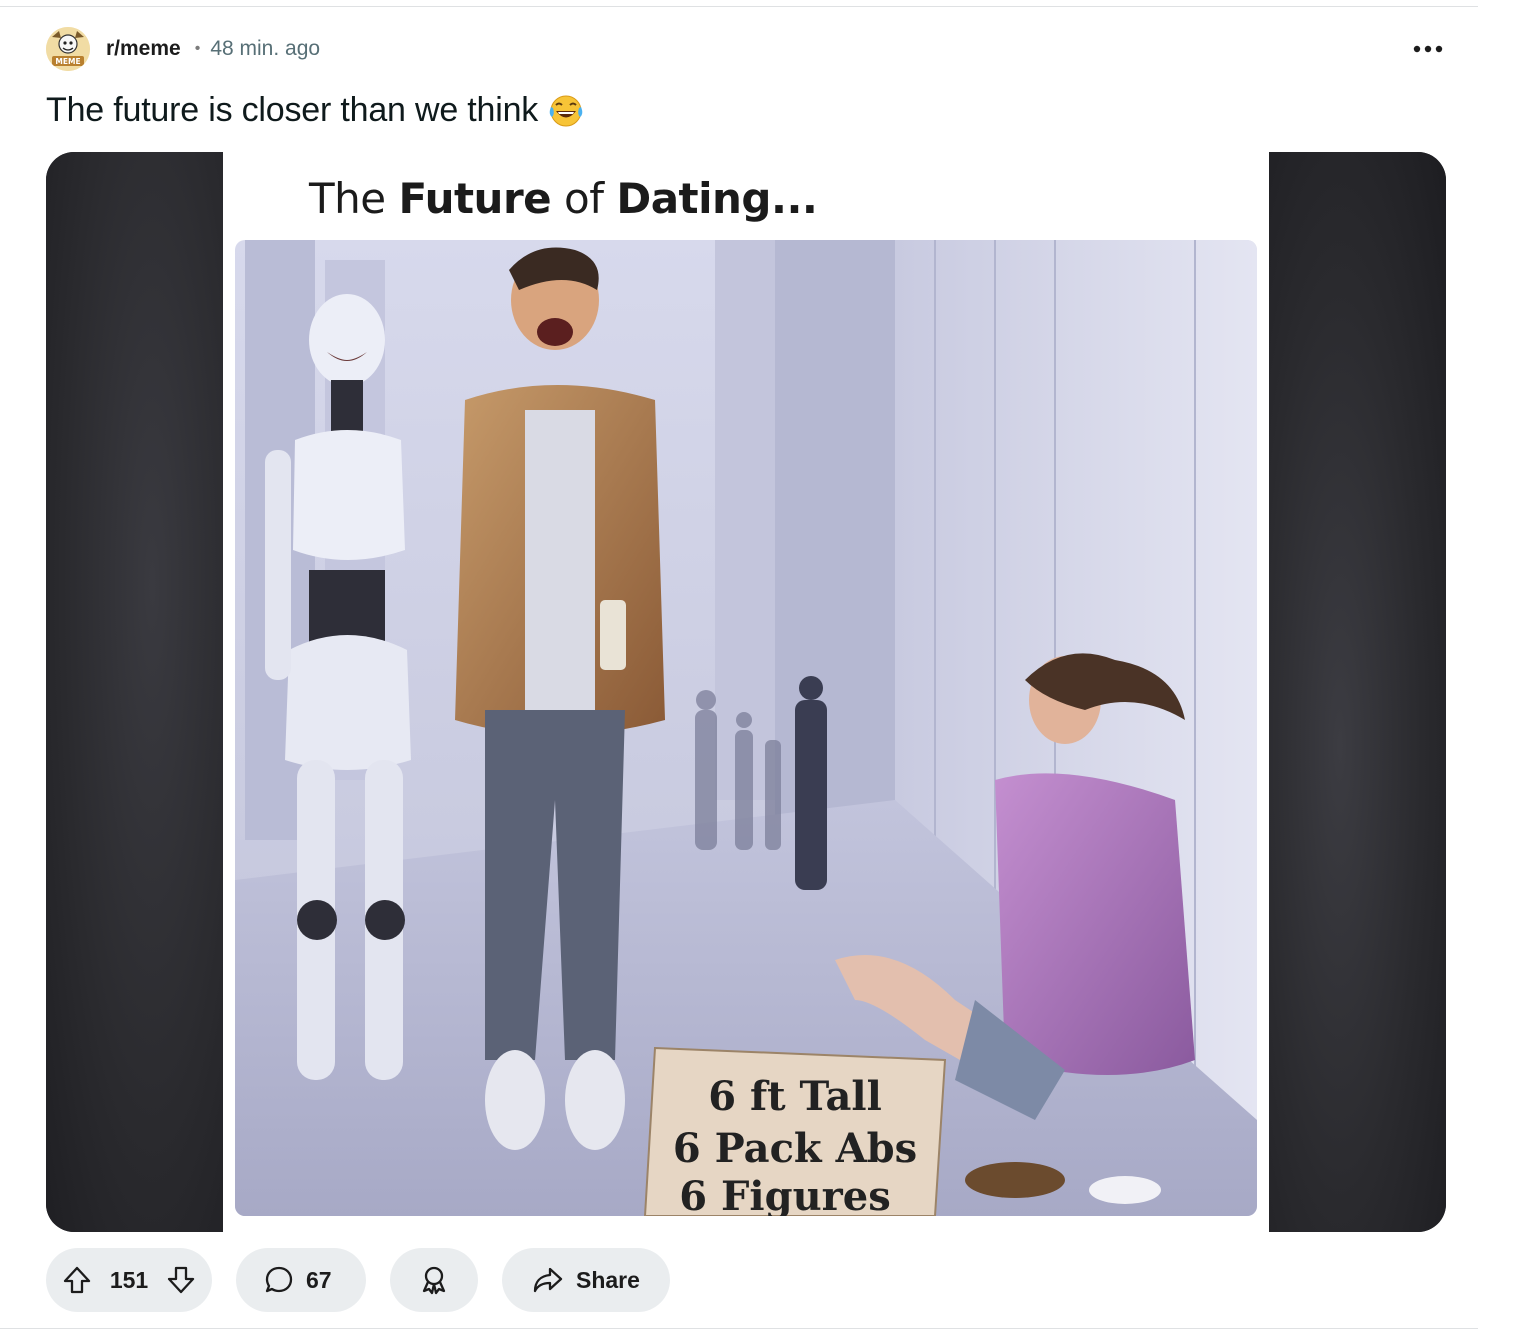 This screenshot has width=1520, height=1342. I want to click on more-options-button, so click(1428, 49).